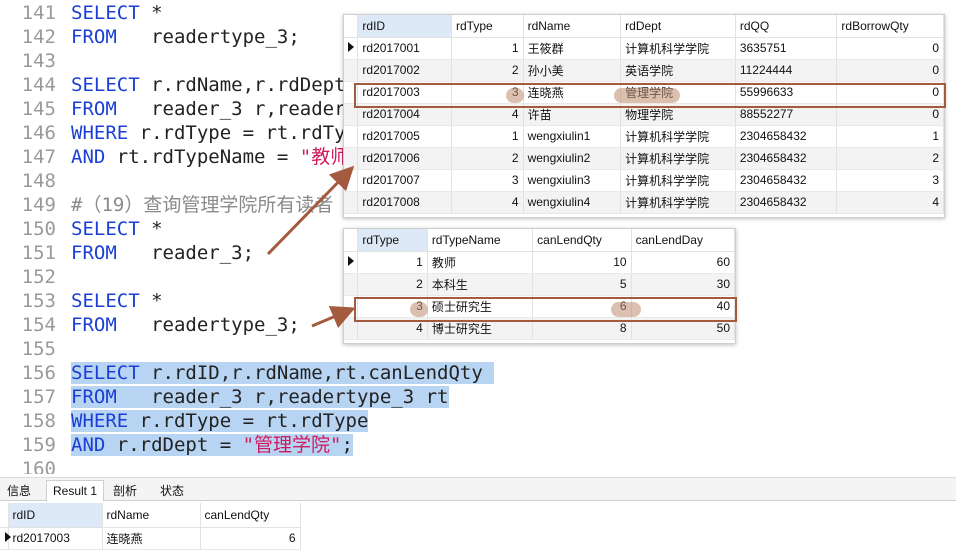 This screenshot has height=559, width=956. Describe the element at coordinates (683, 240) in the screenshot. I see `column-header: canLendDay` at that location.